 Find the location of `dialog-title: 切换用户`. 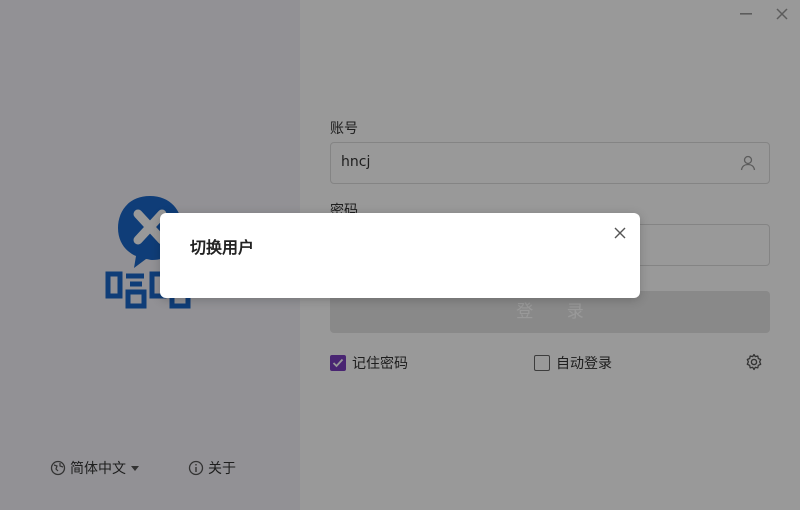

dialog-title: 切换用户 is located at coordinates (222, 247).